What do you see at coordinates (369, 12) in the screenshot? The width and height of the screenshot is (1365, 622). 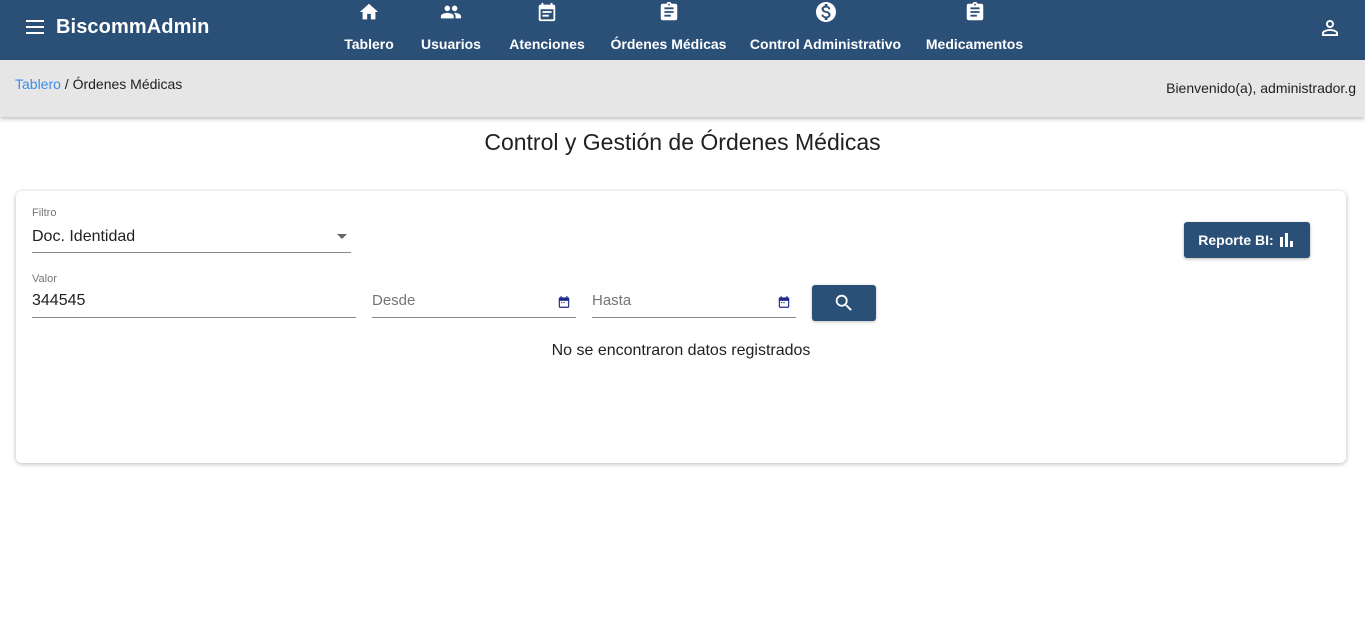 I see `home-icon` at bounding box center [369, 12].